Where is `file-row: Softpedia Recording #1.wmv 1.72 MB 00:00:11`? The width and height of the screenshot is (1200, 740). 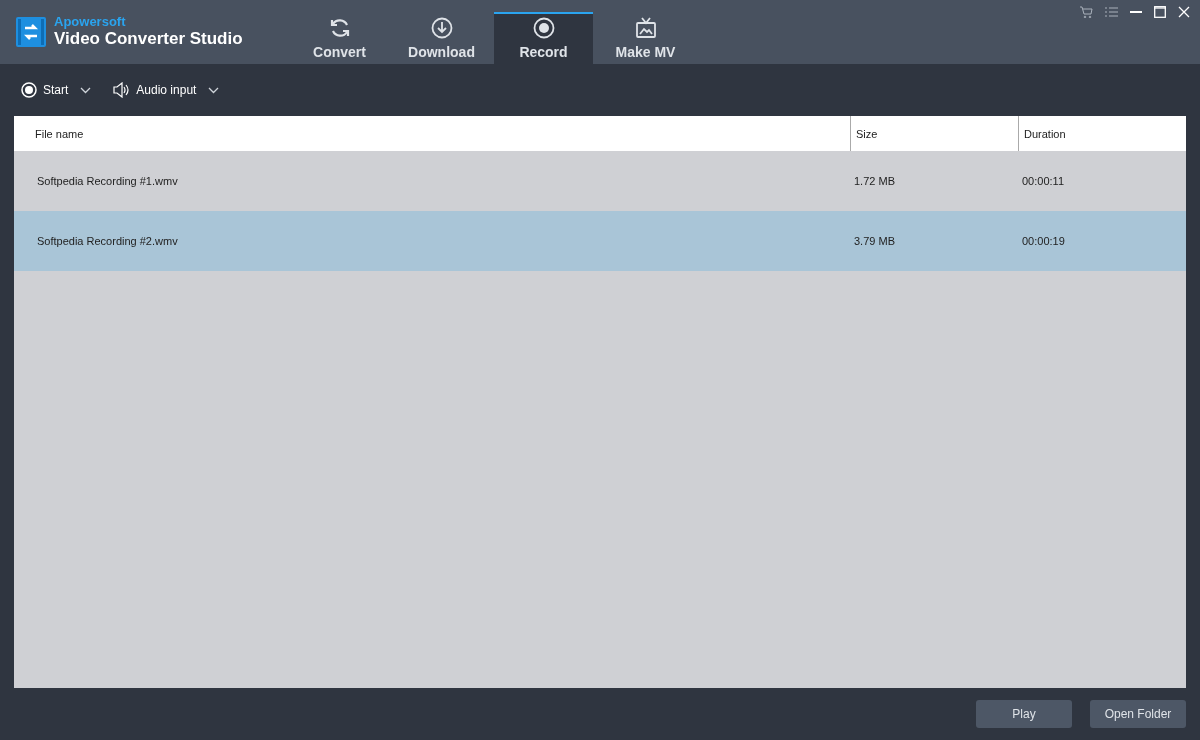 file-row: Softpedia Recording #1.wmv 1.72 MB 00:00:11 is located at coordinates (600, 181).